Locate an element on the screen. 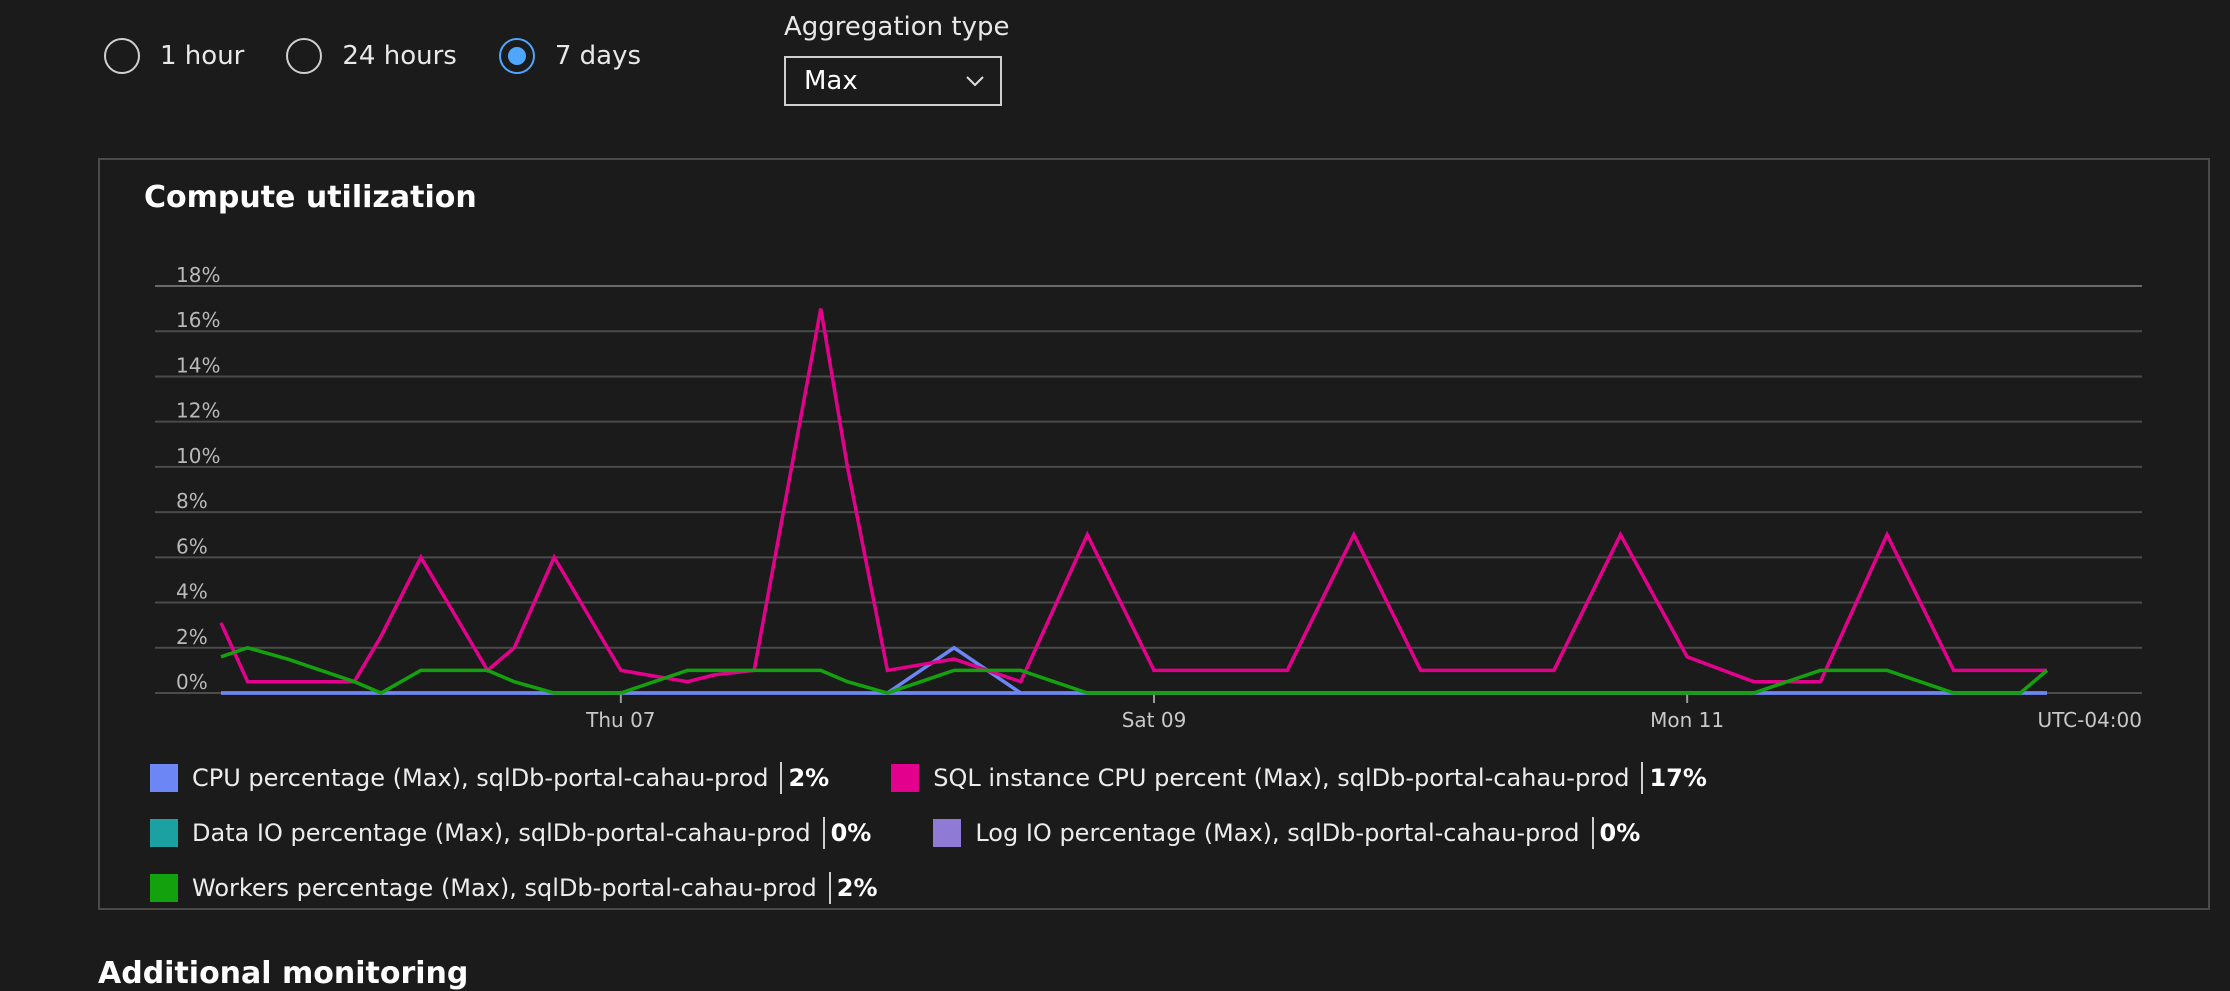 The width and height of the screenshot is (2230, 991). y-tick-label: 0% is located at coordinates (192, 682).